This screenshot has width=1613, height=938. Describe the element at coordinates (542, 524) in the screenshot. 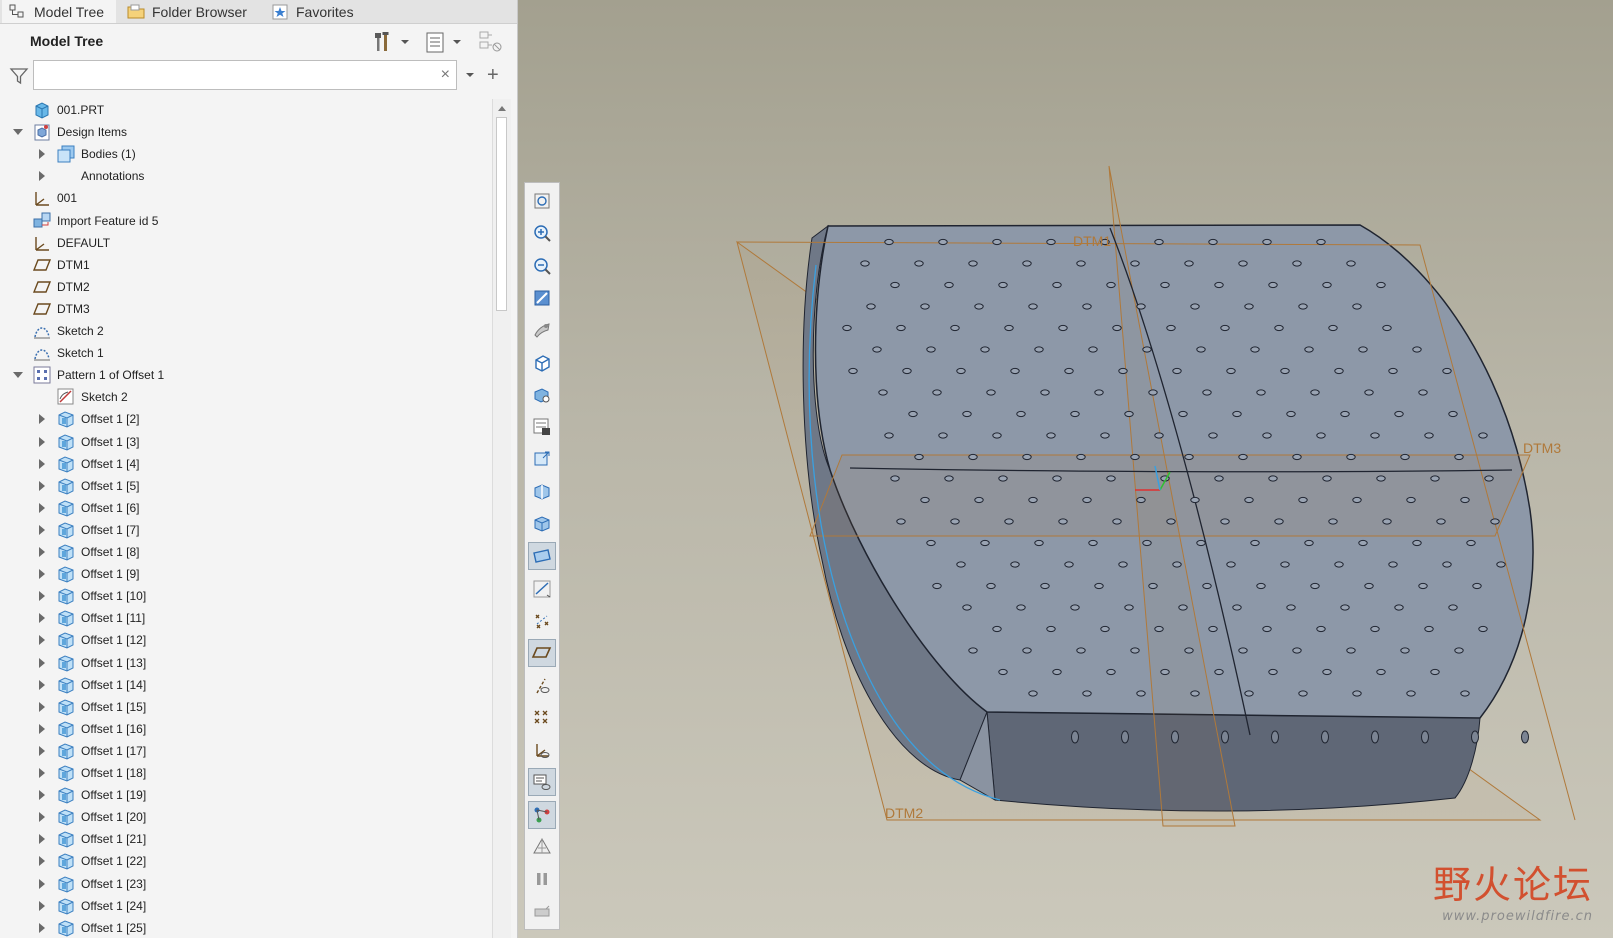

I see `shading-button` at that location.